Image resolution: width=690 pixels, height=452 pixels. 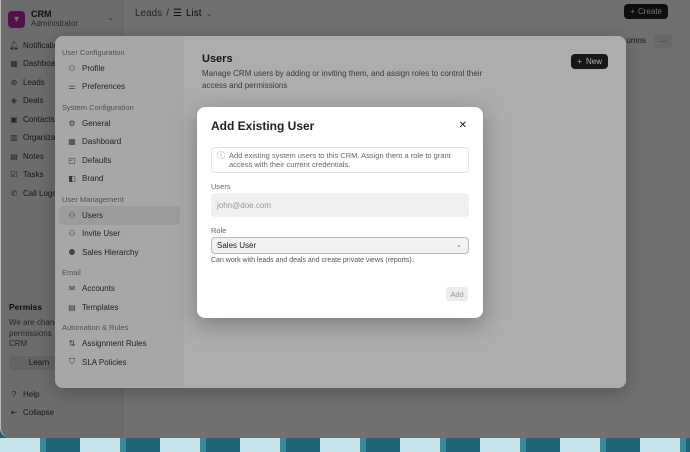 I want to click on users-label: Users, so click(x=221, y=186).